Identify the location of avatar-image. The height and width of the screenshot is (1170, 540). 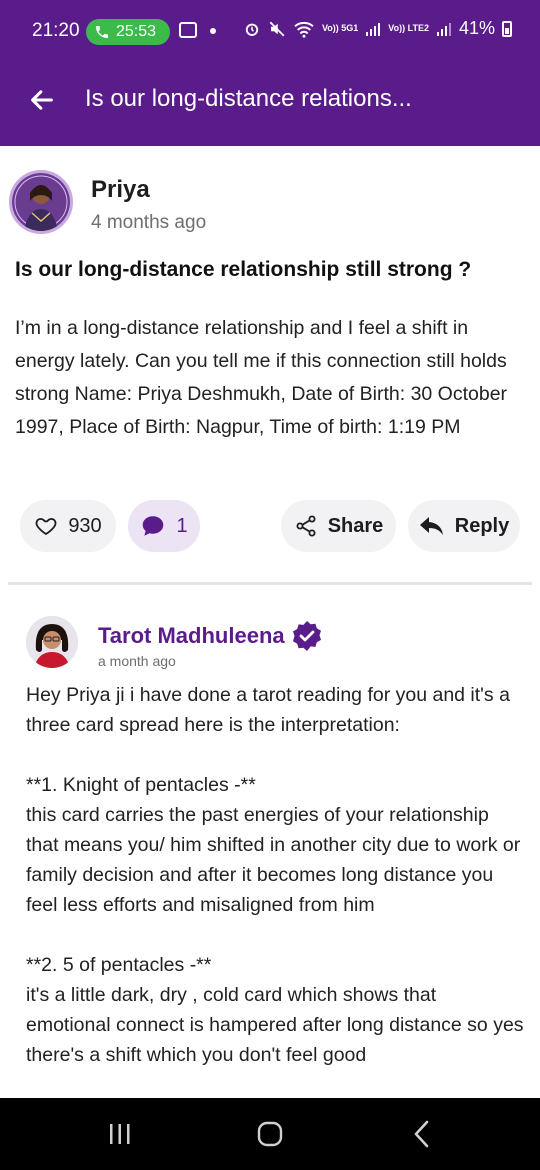
(41, 202).